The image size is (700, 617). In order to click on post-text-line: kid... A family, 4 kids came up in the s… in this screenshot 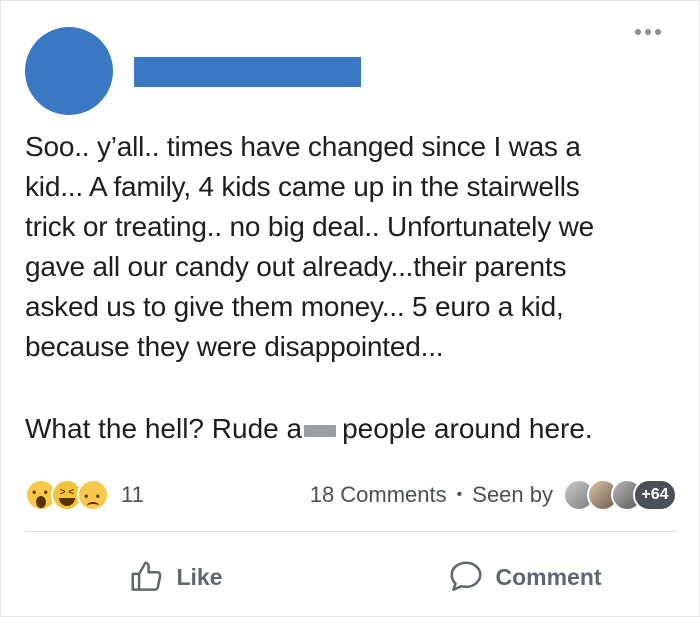, I will do `click(302, 186)`.